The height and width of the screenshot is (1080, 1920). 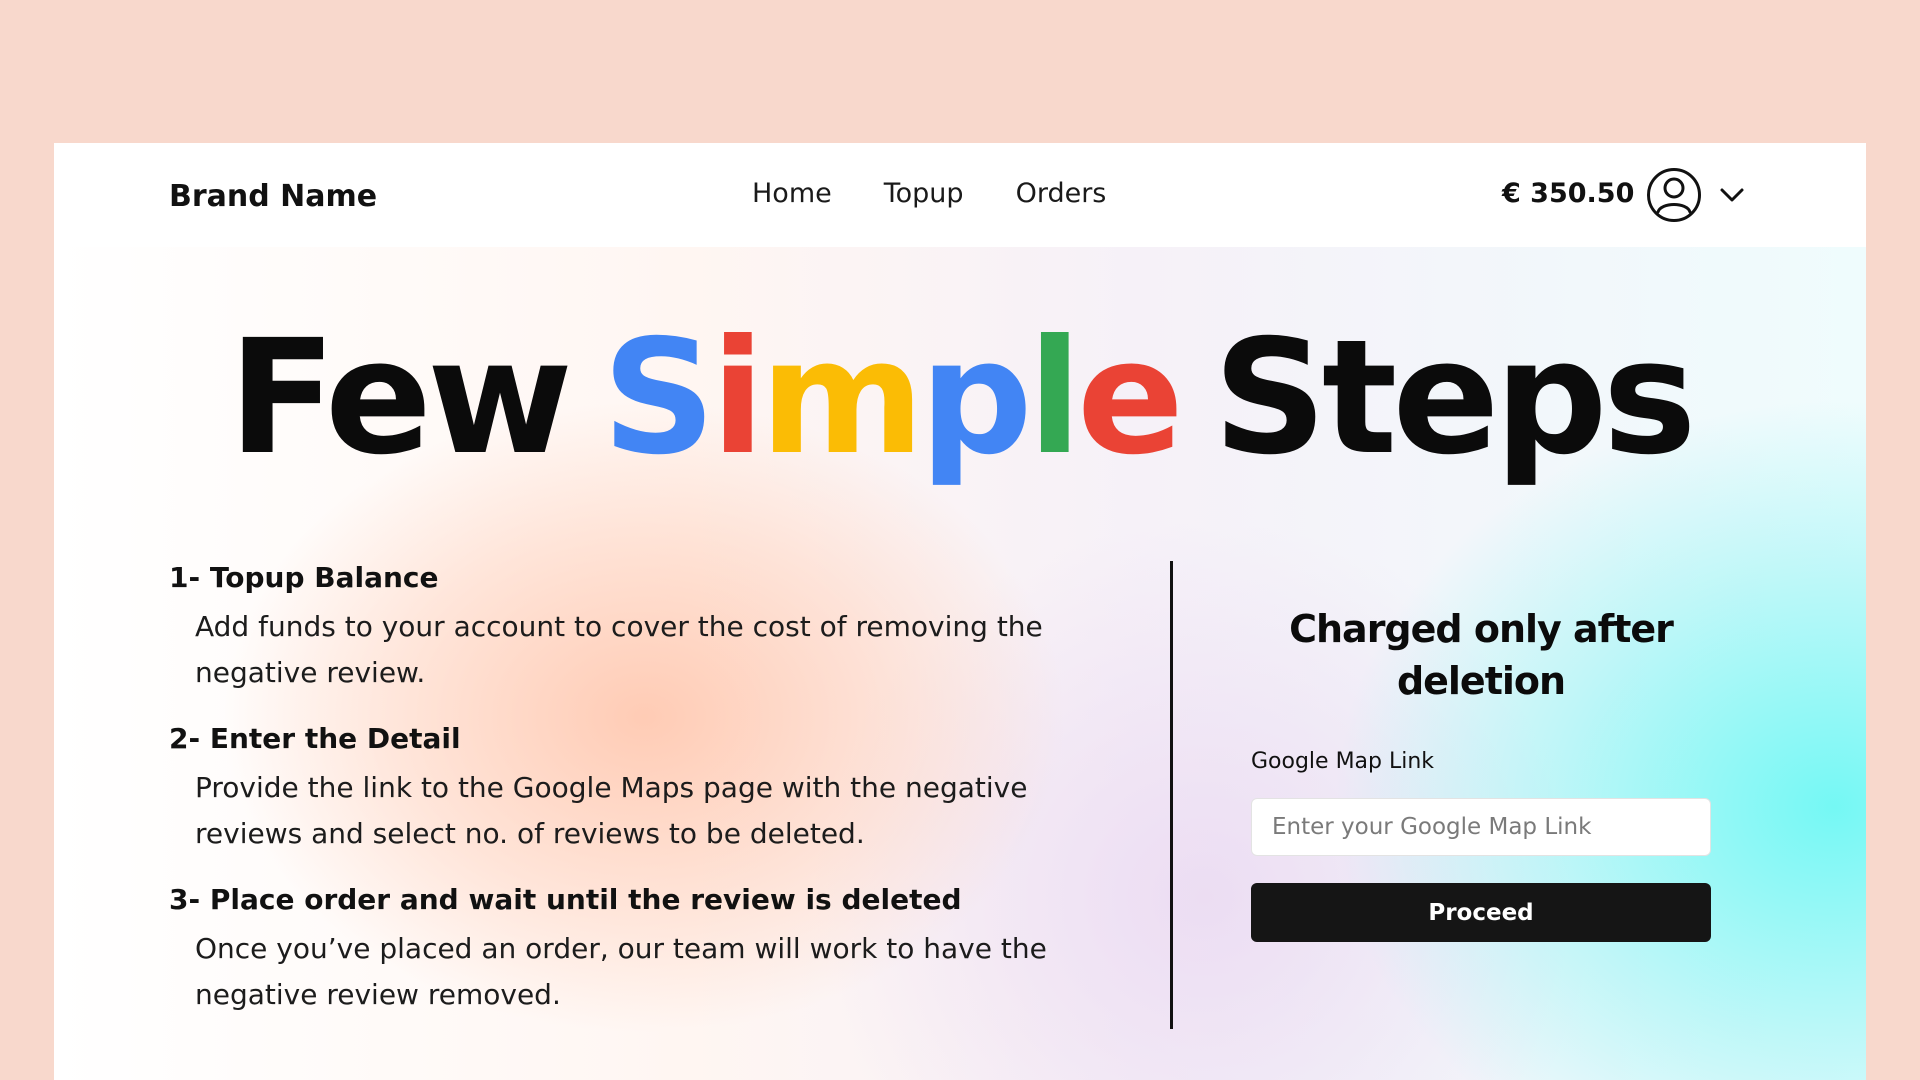 What do you see at coordinates (304, 577) in the screenshot?
I see `step-title: 1- Topup Balance` at bounding box center [304, 577].